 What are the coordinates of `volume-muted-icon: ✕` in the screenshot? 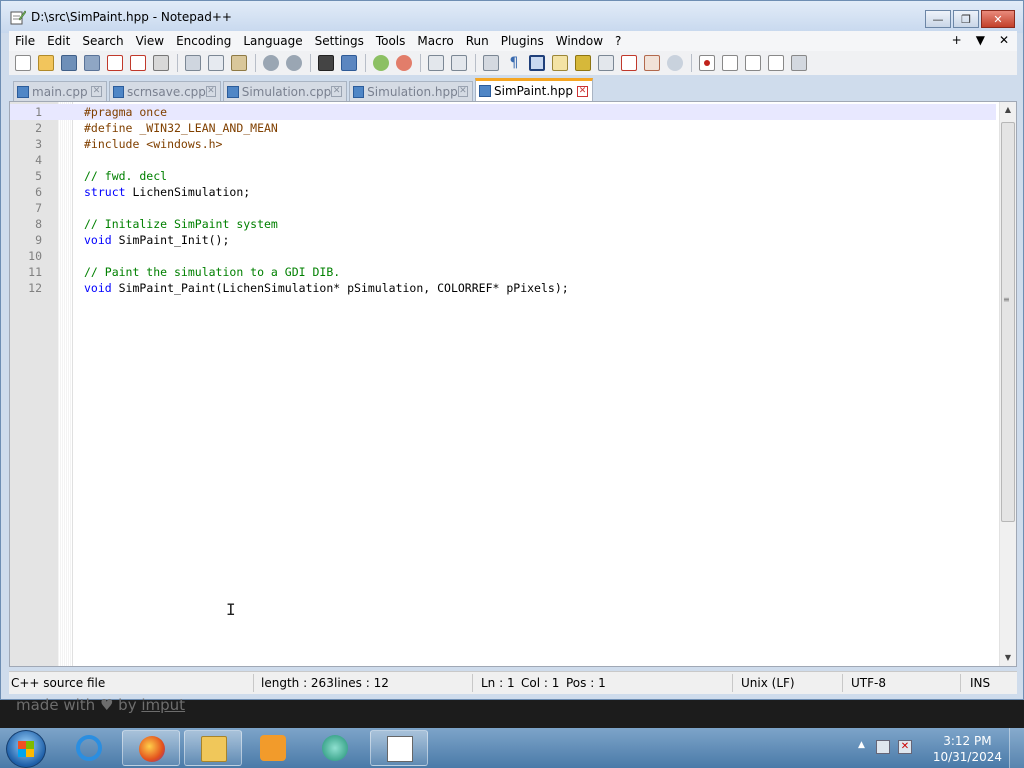 It's located at (905, 747).